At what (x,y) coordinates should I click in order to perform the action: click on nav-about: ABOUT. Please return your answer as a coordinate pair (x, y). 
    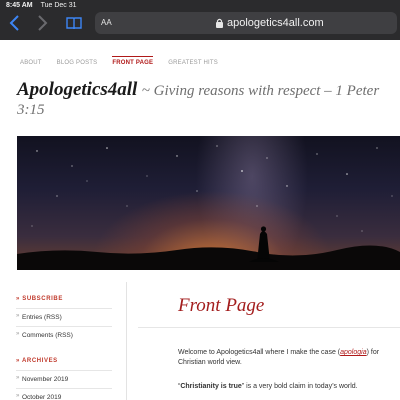
    Looking at the image, I should click on (31, 63).